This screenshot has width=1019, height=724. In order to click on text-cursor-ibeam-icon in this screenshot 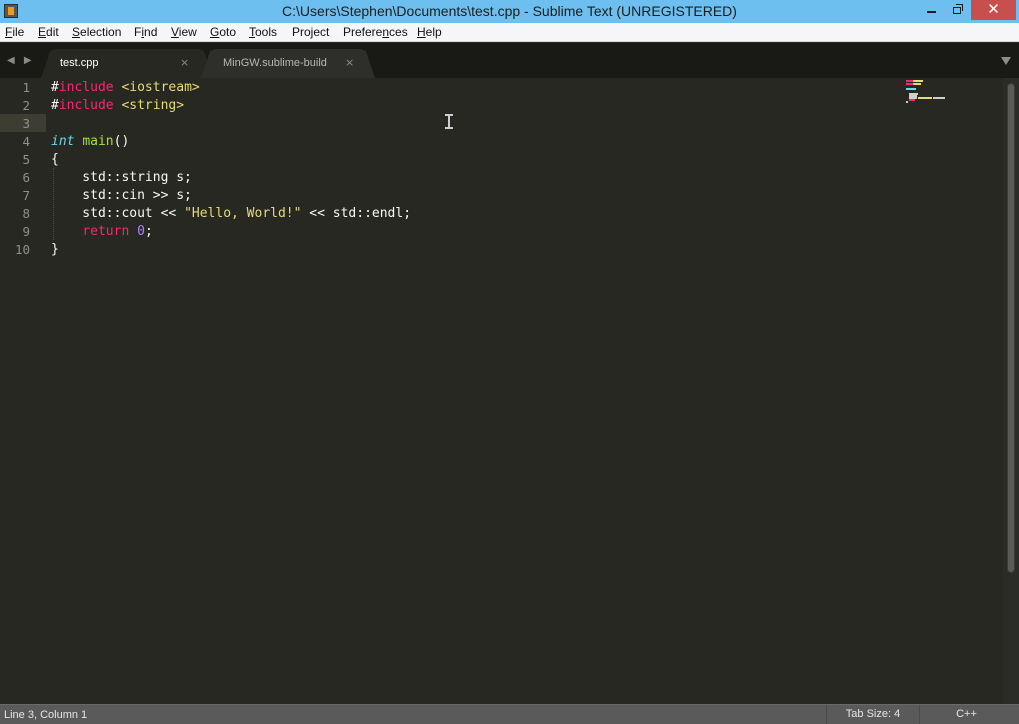, I will do `click(449, 121)`.